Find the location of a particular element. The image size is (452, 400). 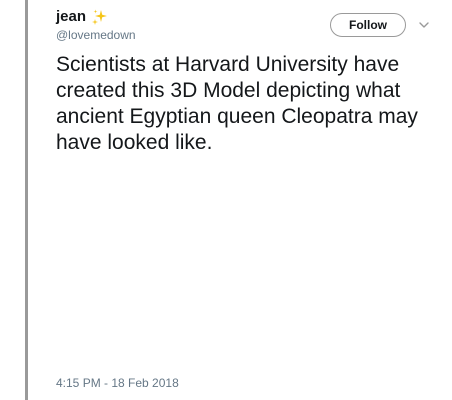

sparkles-icon is located at coordinates (100, 17).